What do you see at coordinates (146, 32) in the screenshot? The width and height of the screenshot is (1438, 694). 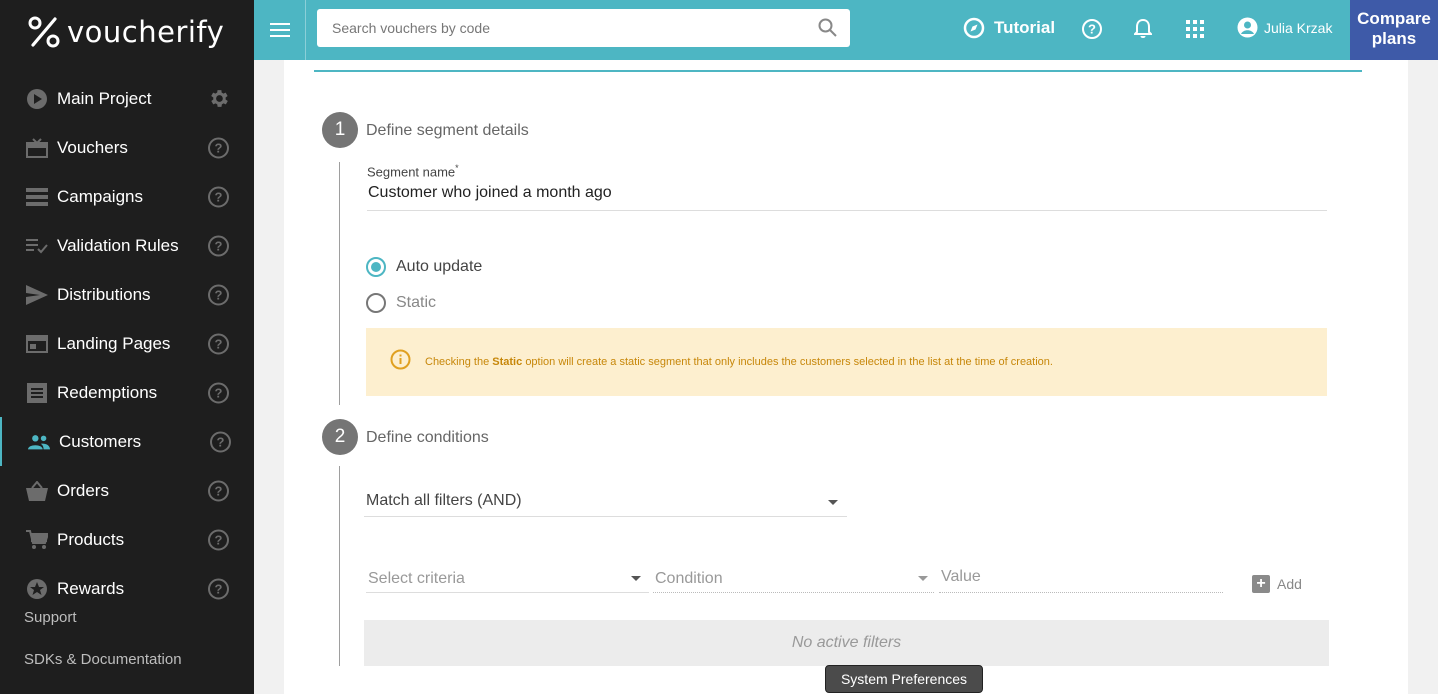 I see `logo-text: voucherify` at bounding box center [146, 32].